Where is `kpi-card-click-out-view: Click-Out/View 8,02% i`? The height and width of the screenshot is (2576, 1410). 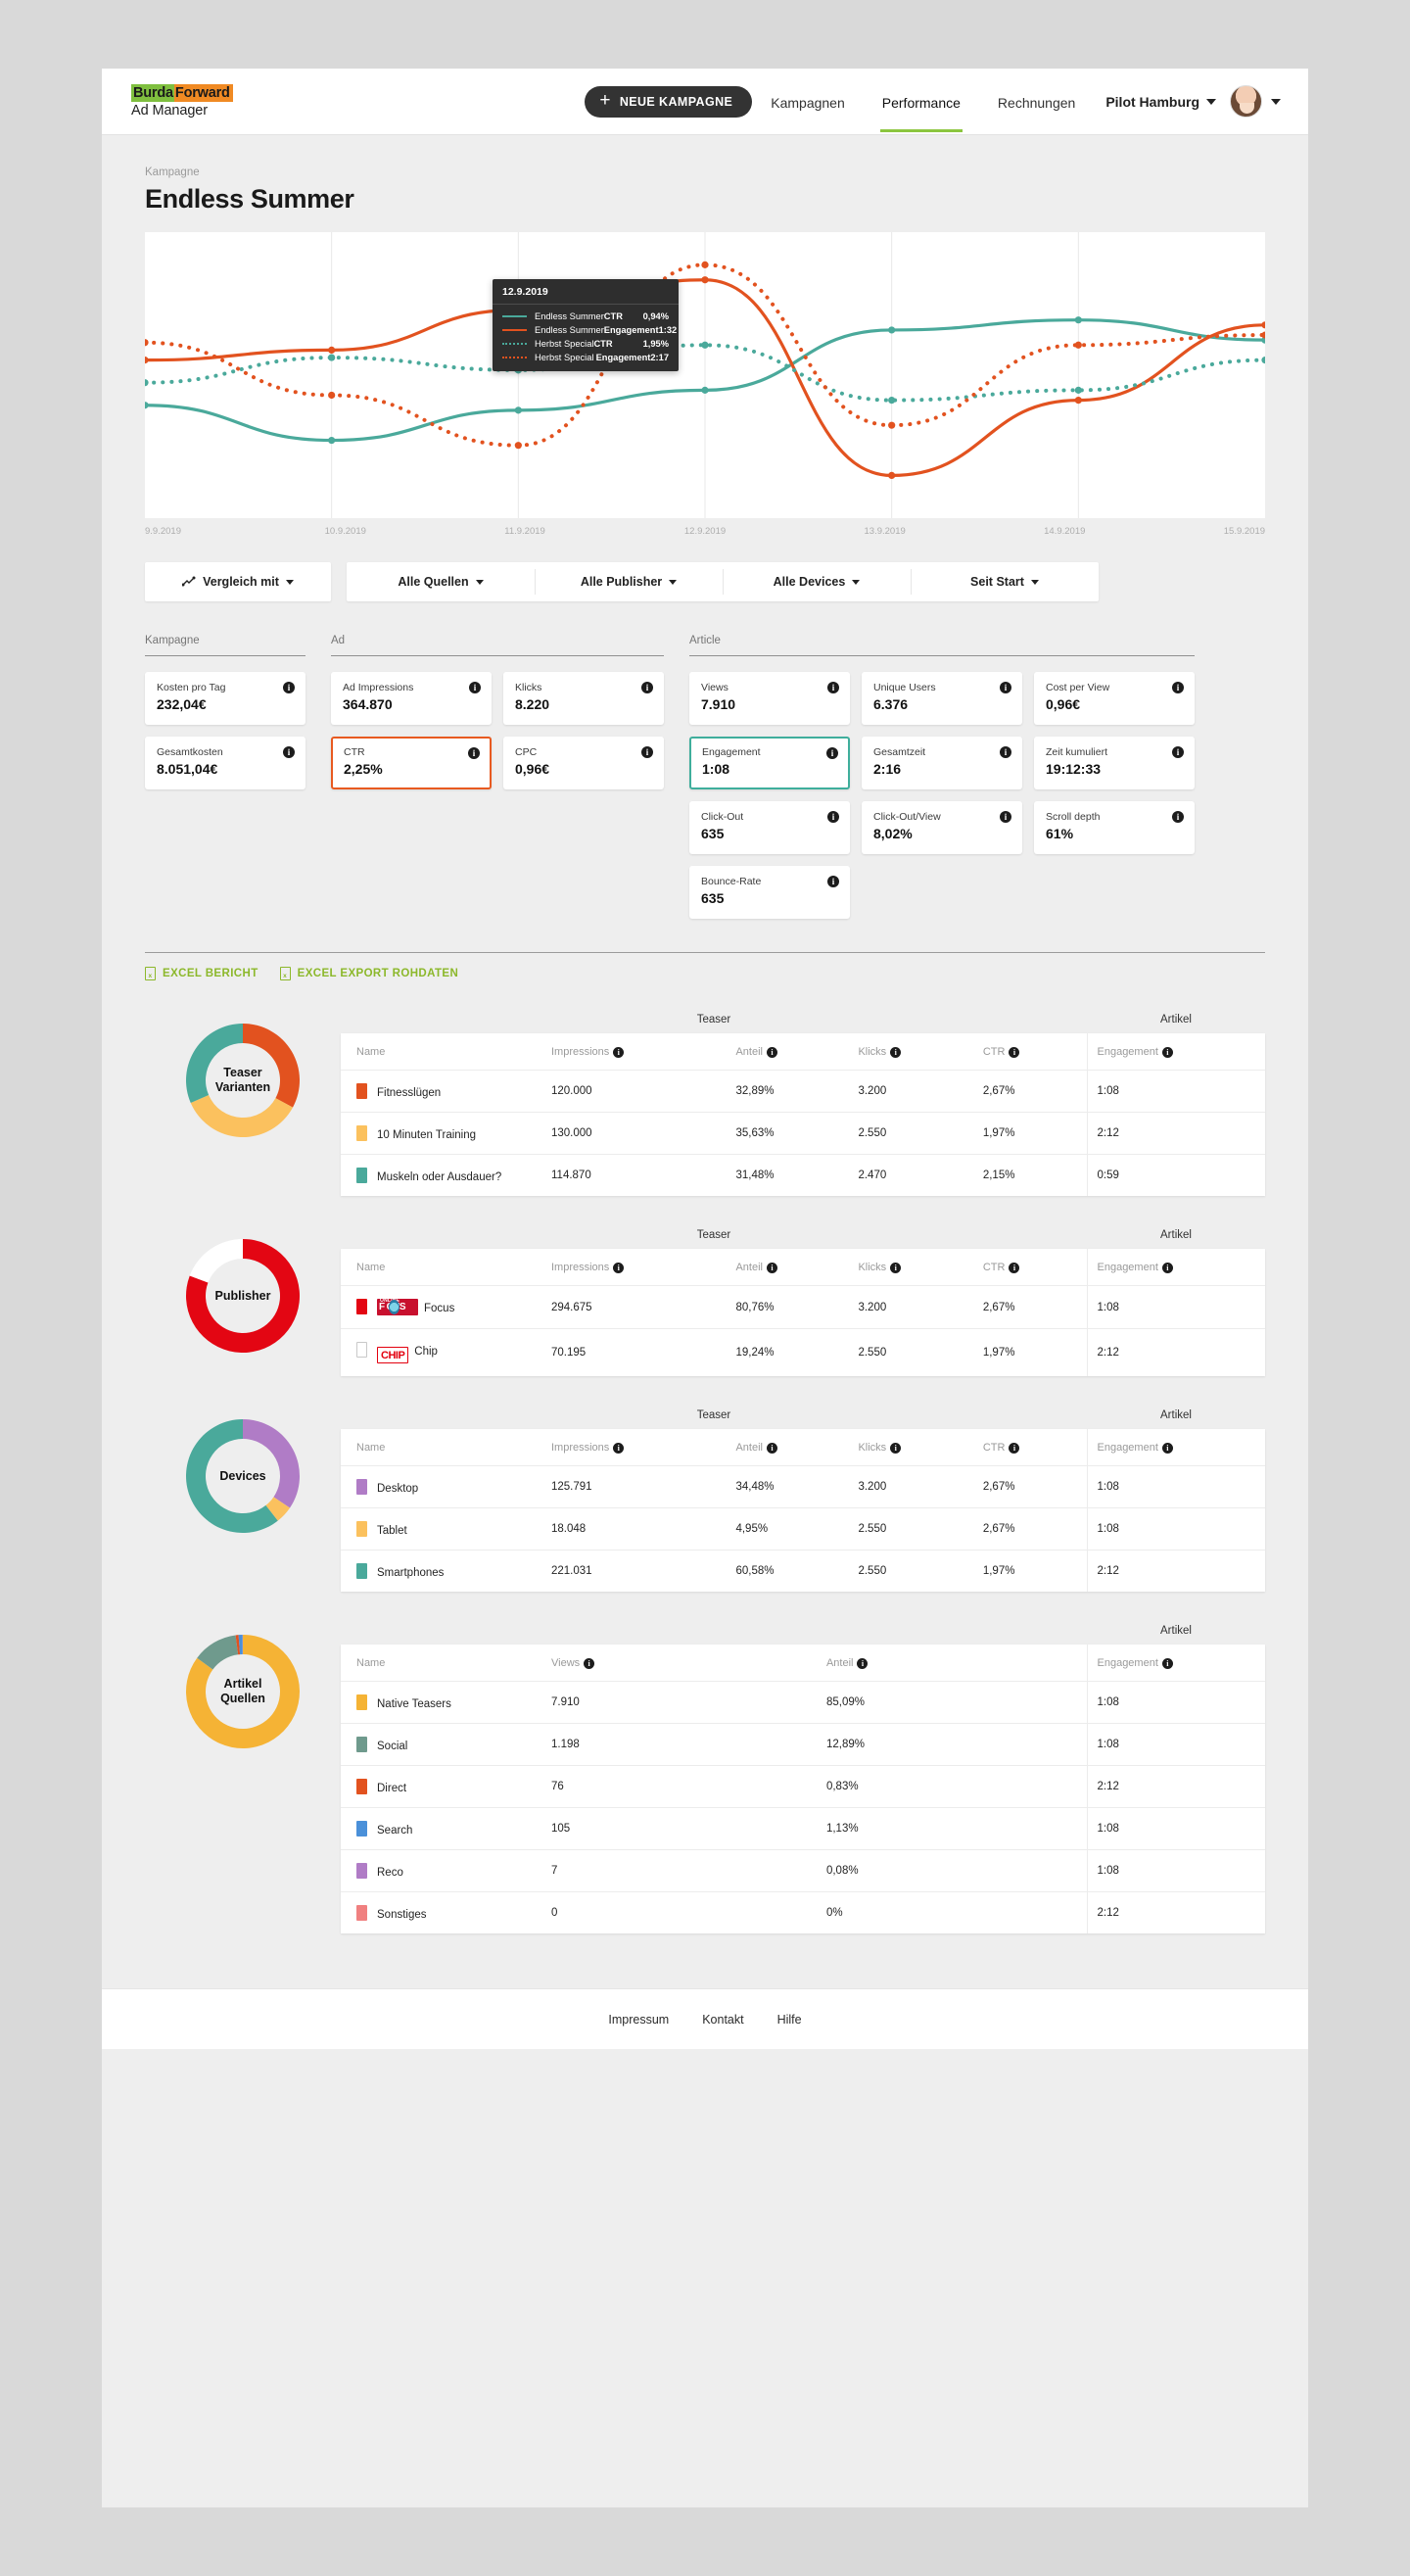
kpi-card-click-out-view: Click-Out/View 8,02% i is located at coordinates (942, 828).